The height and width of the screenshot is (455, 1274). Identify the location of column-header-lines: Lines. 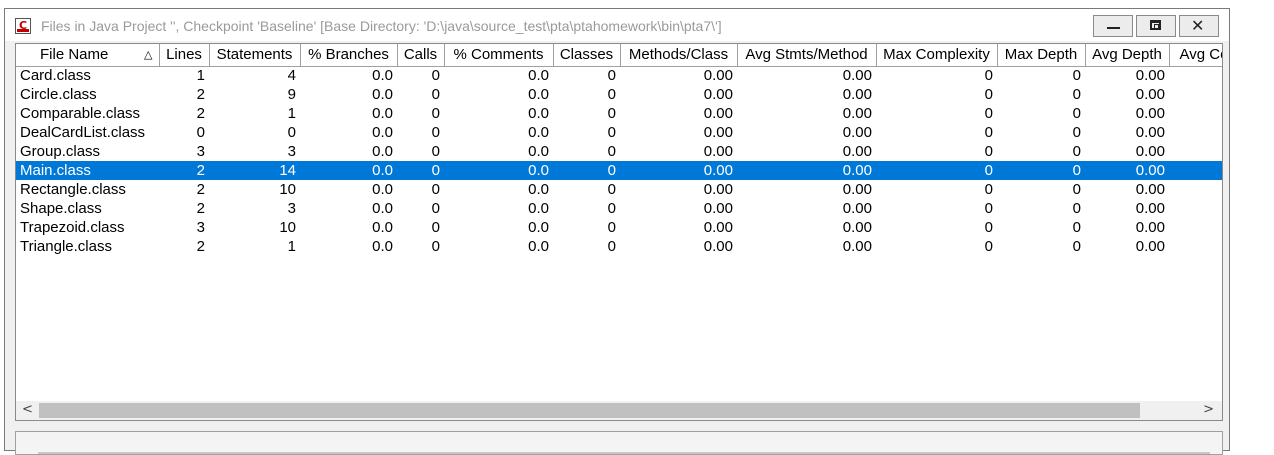
(184, 55).